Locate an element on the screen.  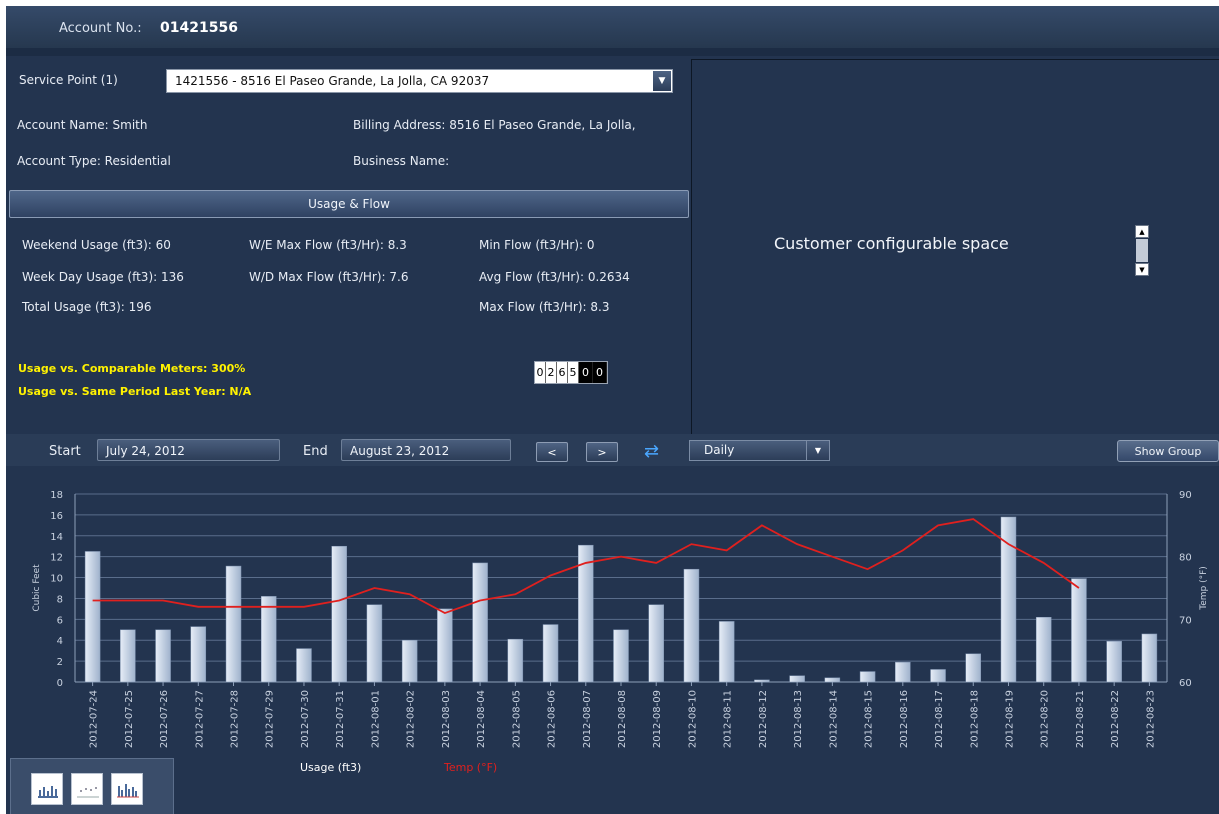
config-scrollbar: ▲ ▼ is located at coordinates (1142, 251).